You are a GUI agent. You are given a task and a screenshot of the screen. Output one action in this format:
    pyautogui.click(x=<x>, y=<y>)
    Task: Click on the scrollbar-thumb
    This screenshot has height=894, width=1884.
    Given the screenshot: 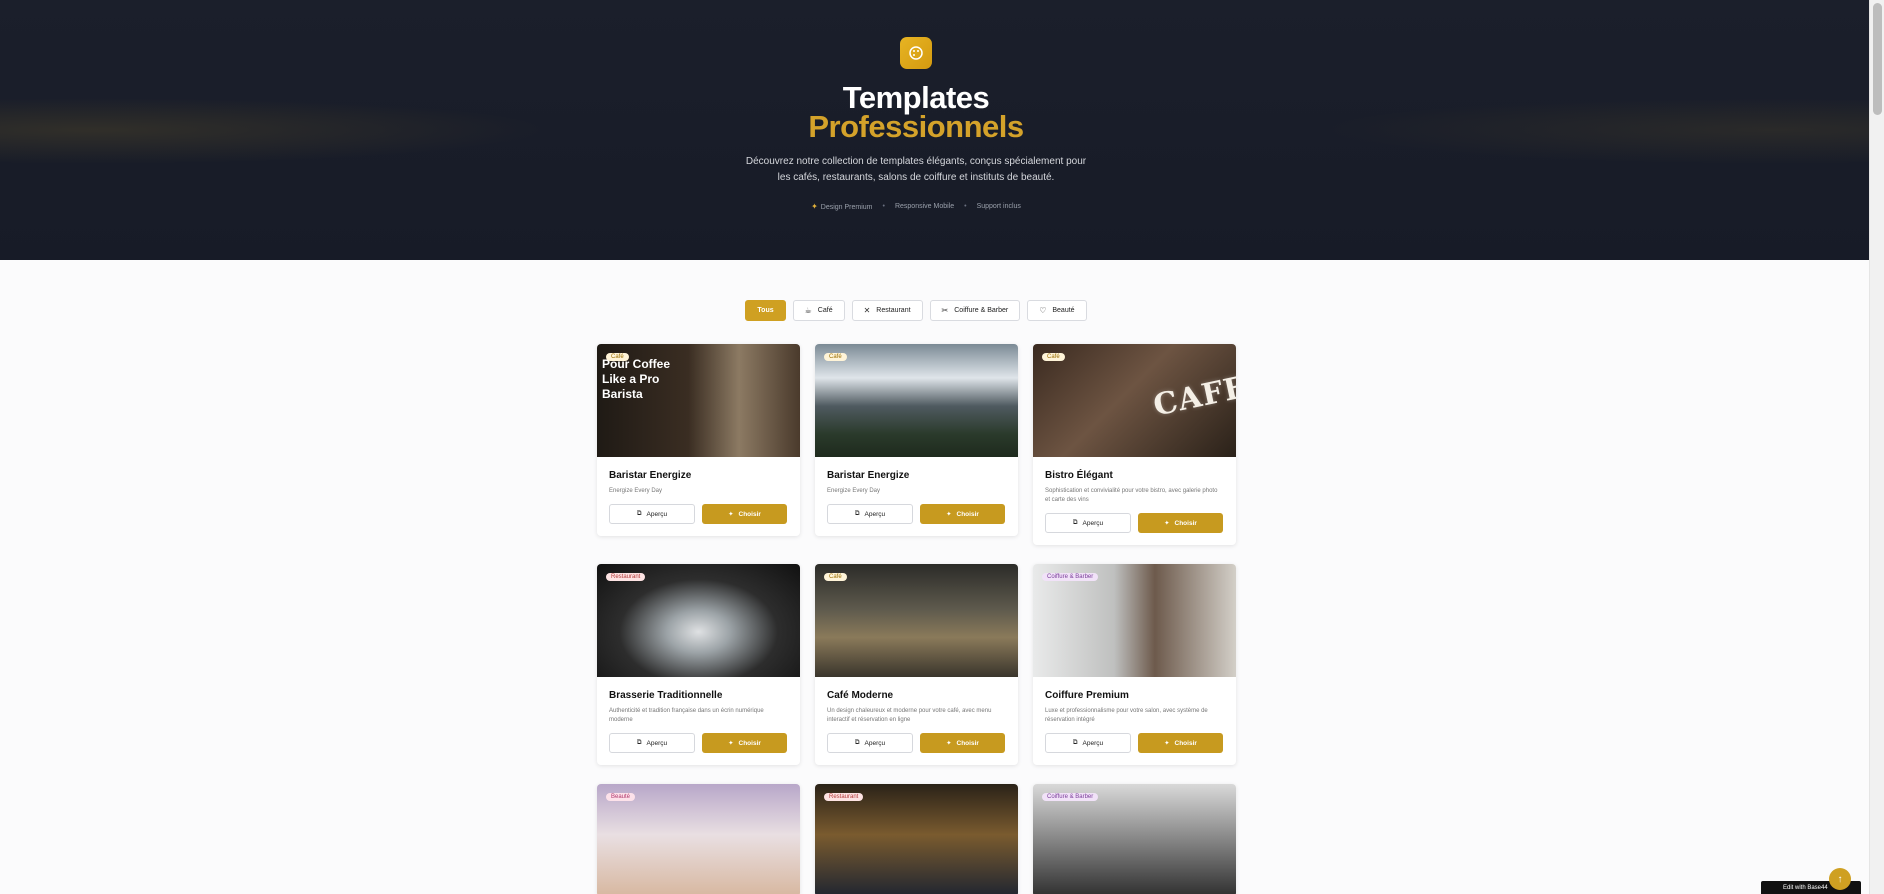 What is the action you would take?
    pyautogui.click(x=1877, y=59)
    